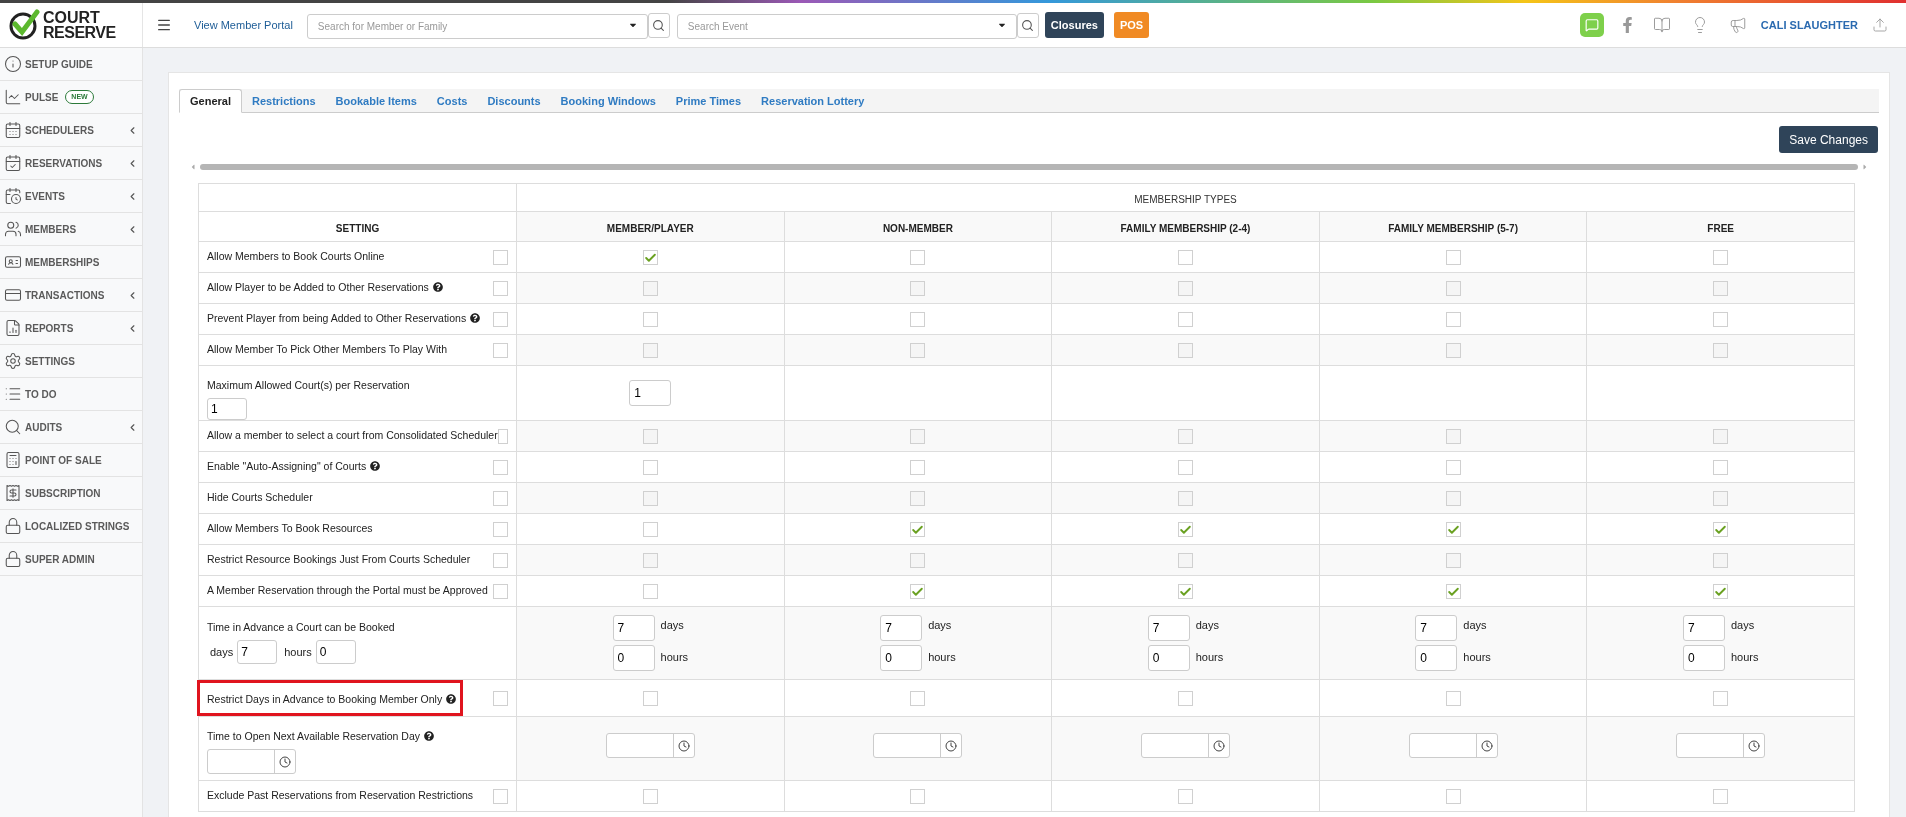  I want to click on event-search-field: Search Event, so click(846, 26).